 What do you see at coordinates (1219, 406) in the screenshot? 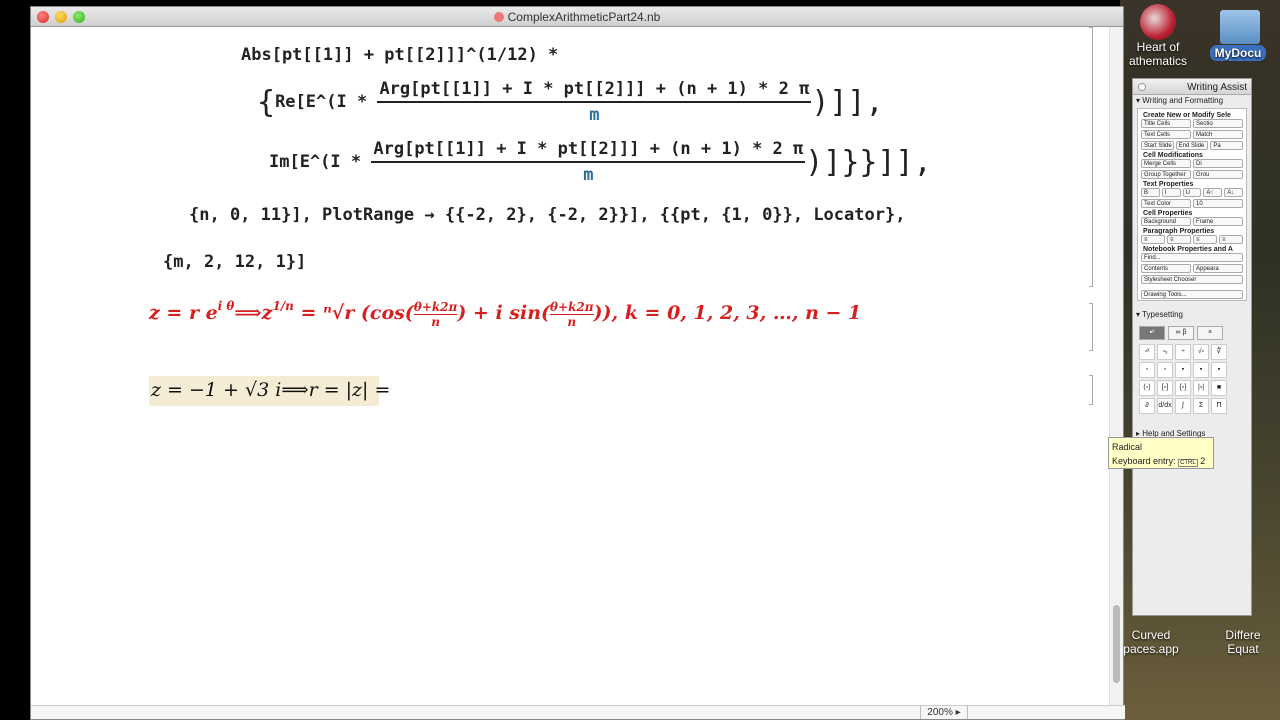
I see `product-template: Π` at bounding box center [1219, 406].